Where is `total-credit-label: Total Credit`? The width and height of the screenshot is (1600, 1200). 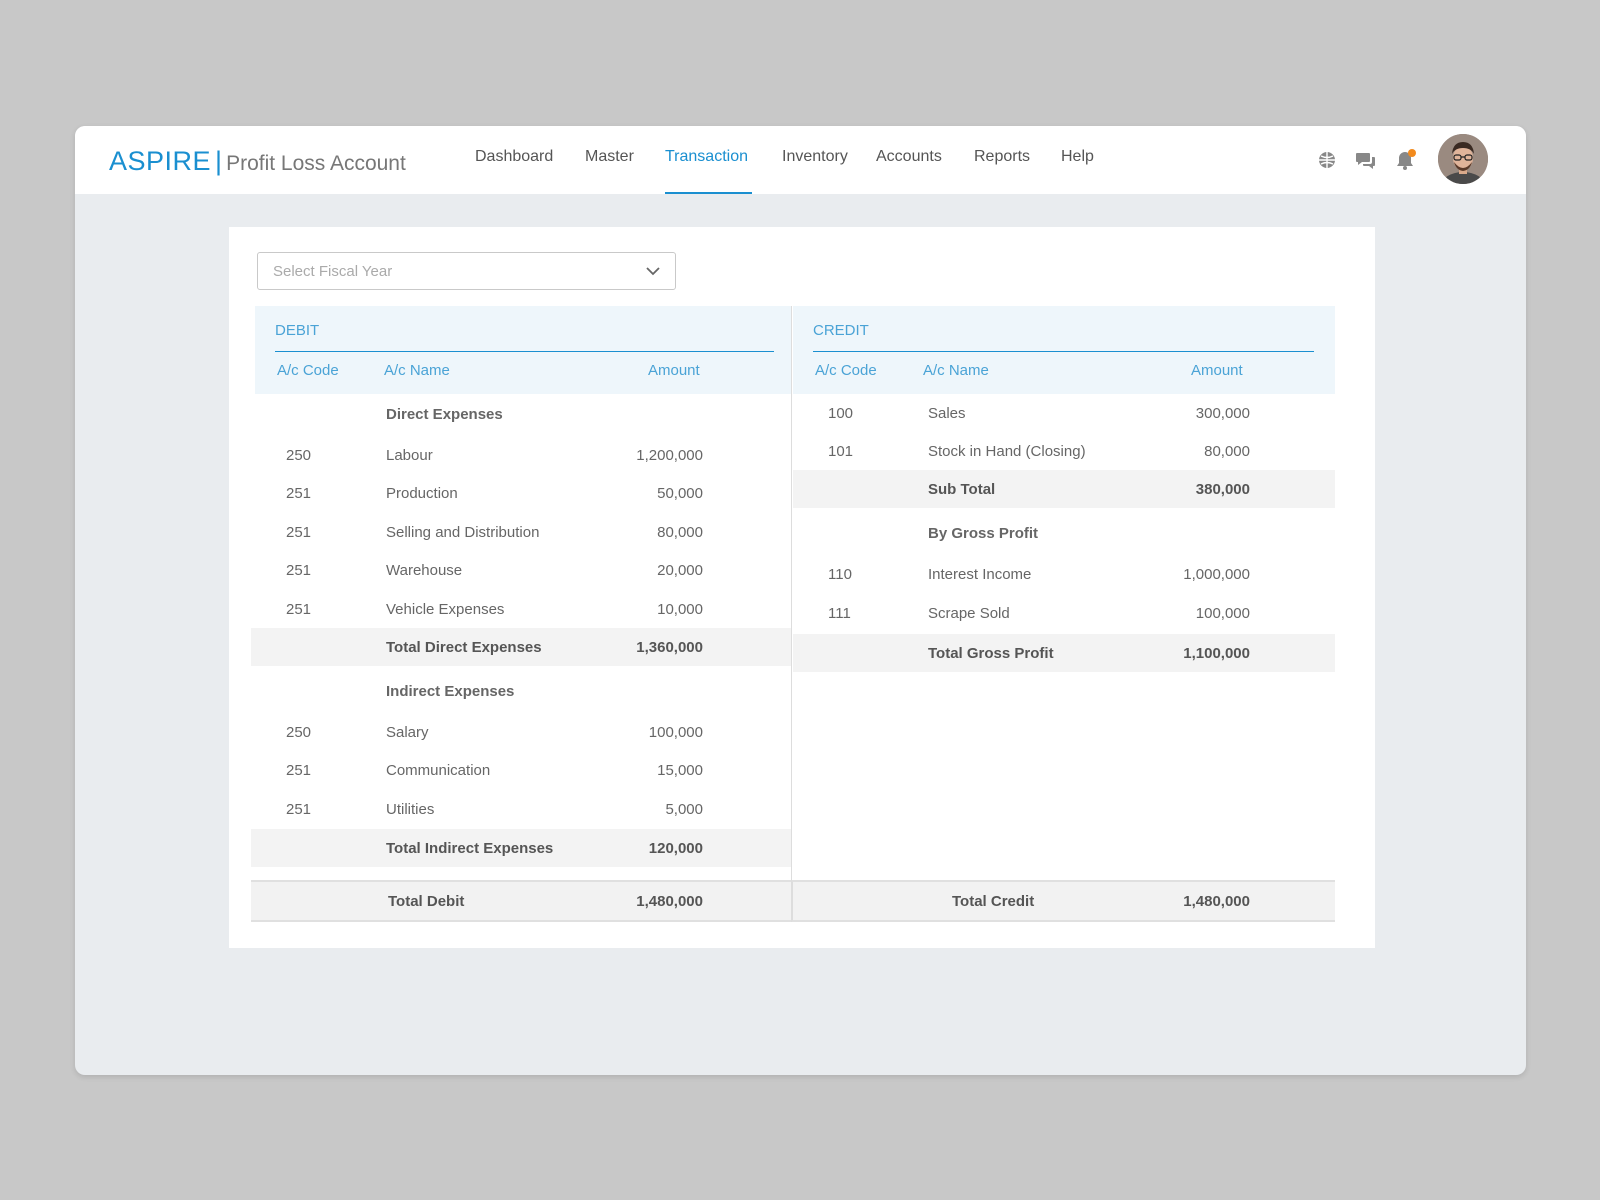
total-credit-label: Total Credit is located at coordinates (993, 901).